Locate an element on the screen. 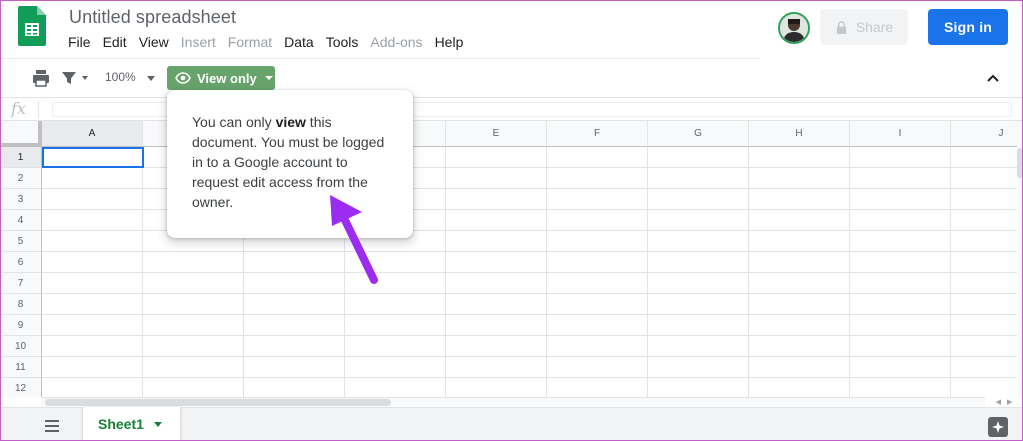 The image size is (1023, 441). selected-cell-a1 is located at coordinates (93, 157).